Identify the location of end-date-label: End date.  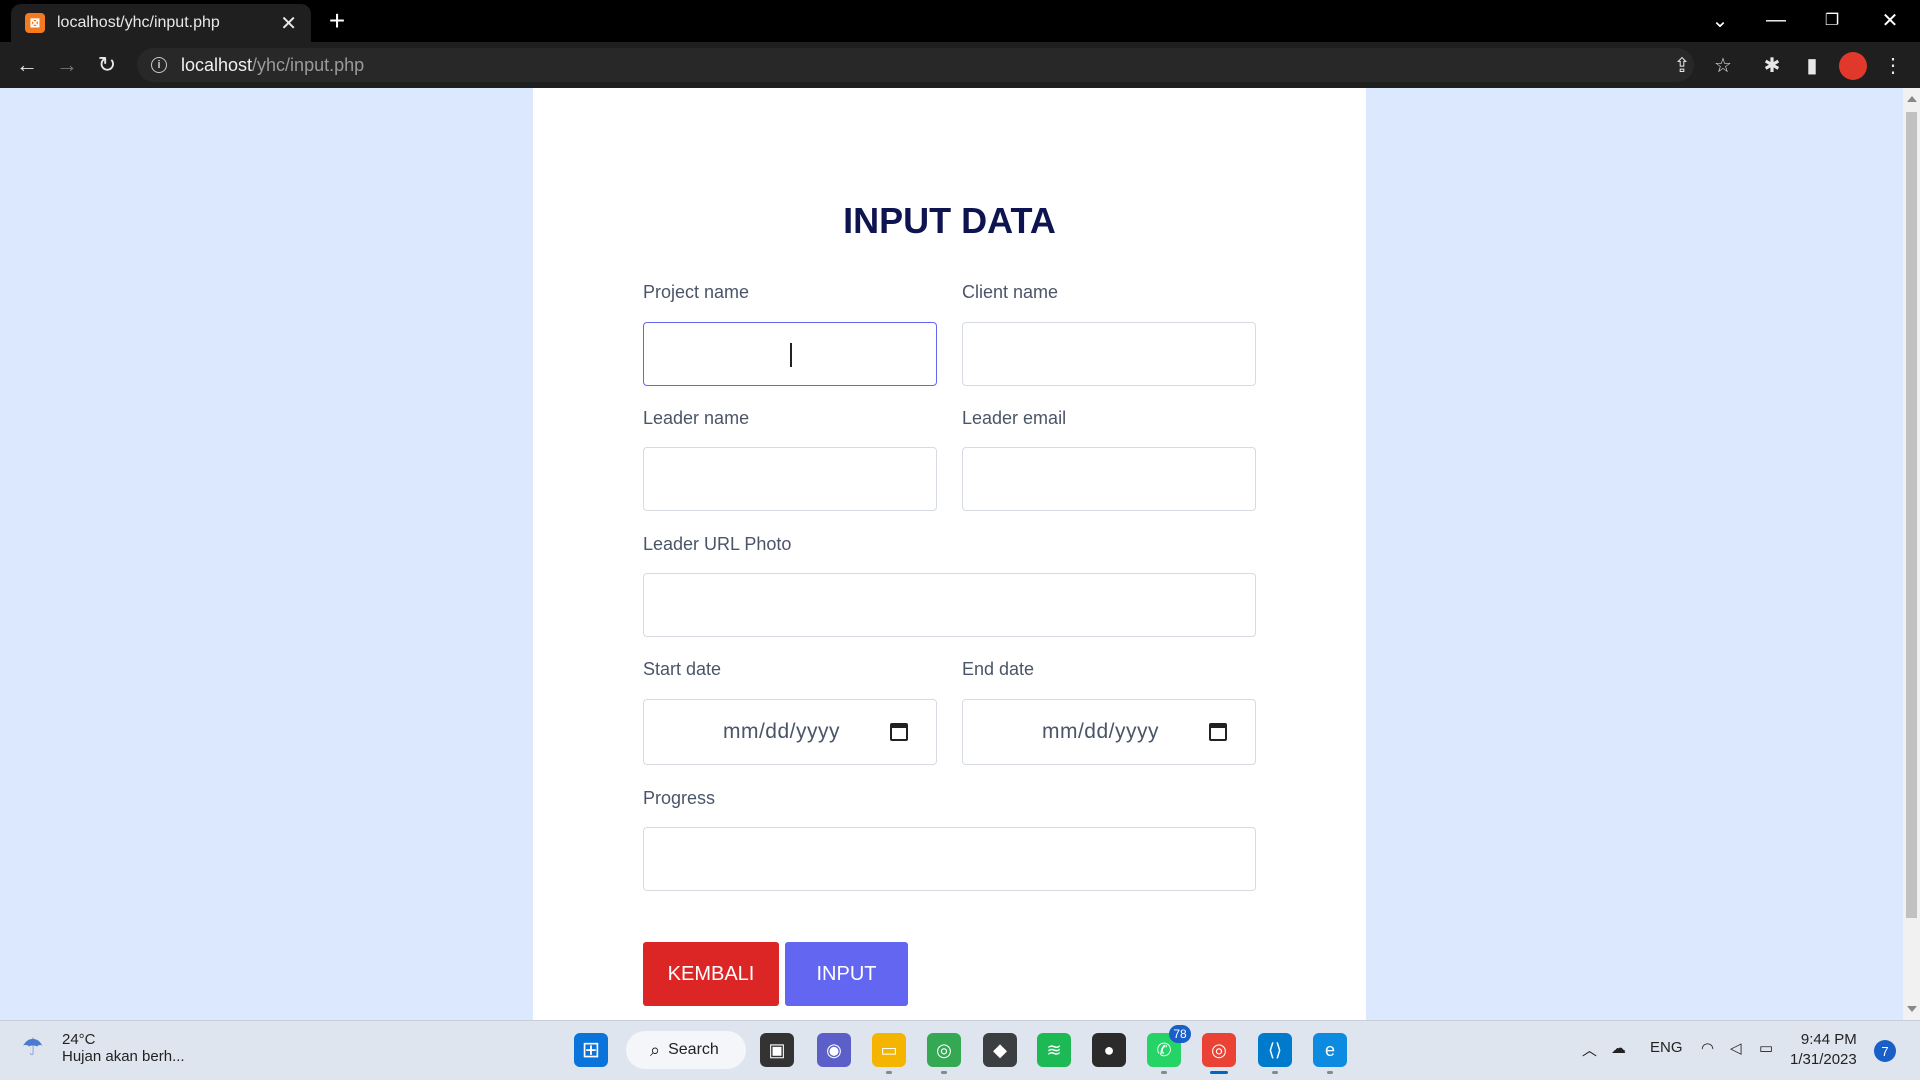
(998, 669).